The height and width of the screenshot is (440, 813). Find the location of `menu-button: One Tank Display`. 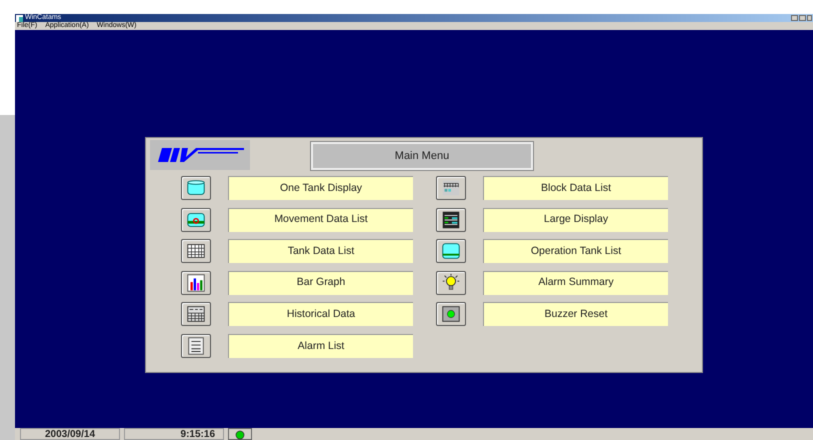

menu-button: One Tank Display is located at coordinates (320, 188).